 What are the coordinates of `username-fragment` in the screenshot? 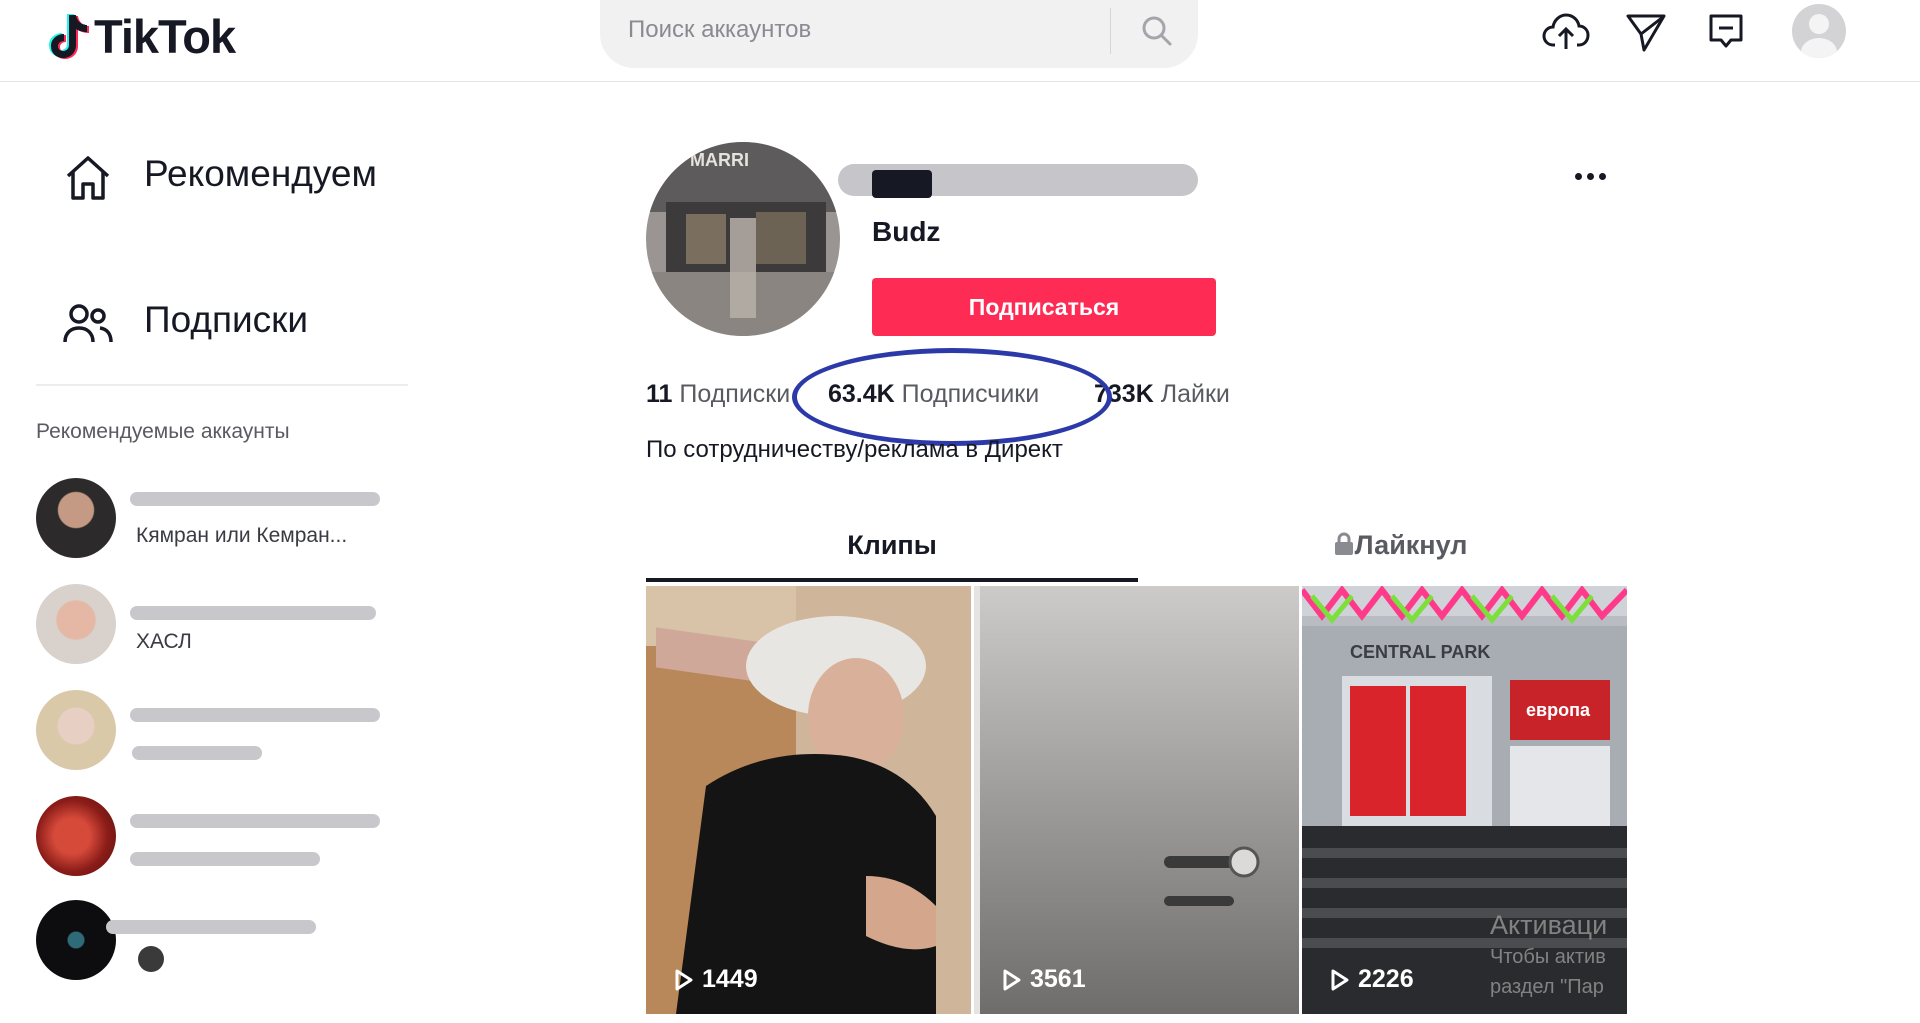 It's located at (902, 184).